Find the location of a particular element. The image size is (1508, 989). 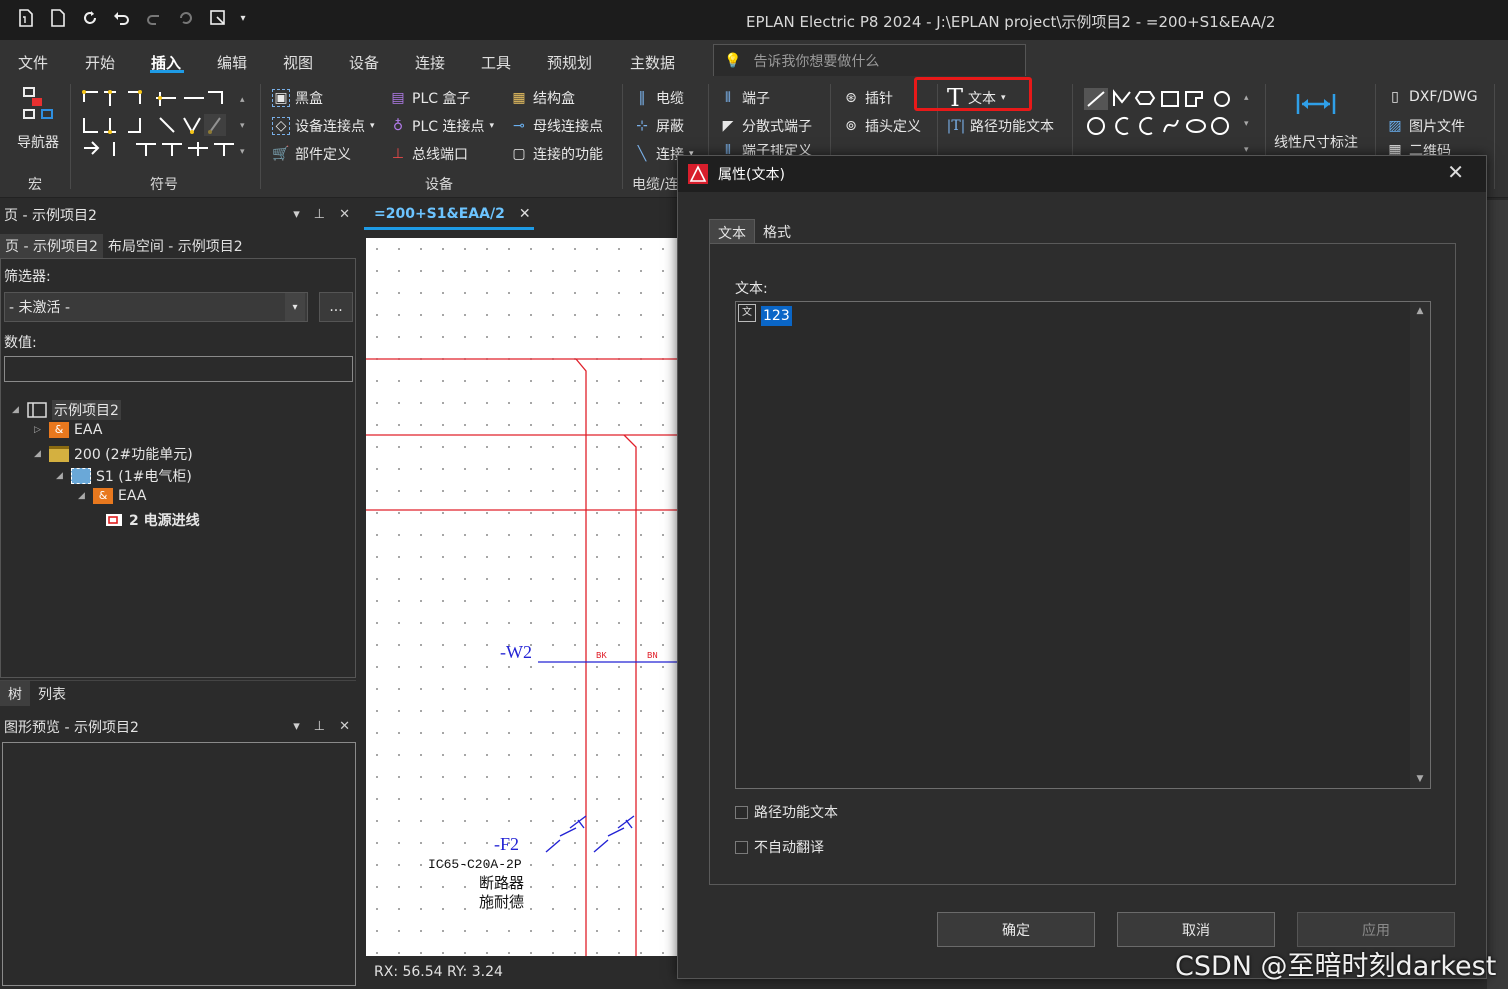

new-file-icon is located at coordinates (26, 18).